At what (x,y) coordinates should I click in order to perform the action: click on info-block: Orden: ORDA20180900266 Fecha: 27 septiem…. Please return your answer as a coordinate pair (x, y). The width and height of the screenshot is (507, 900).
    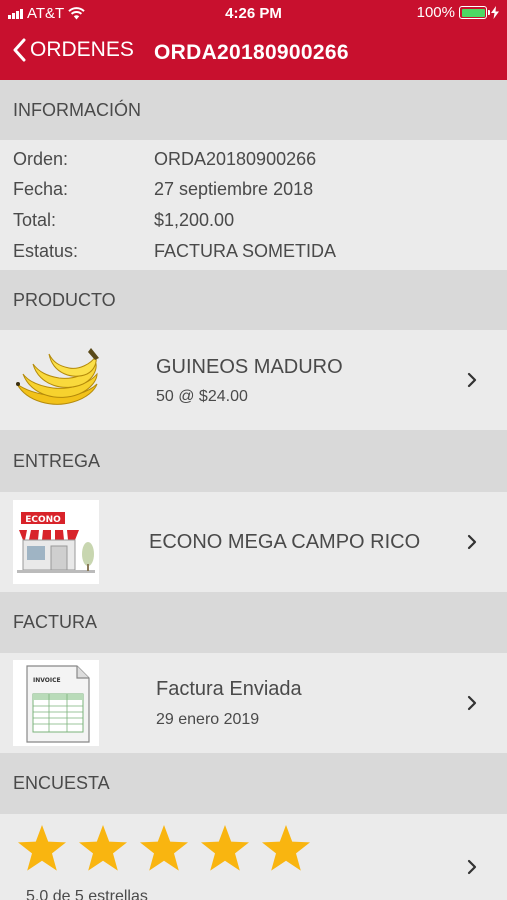
    Looking at the image, I should click on (253, 205).